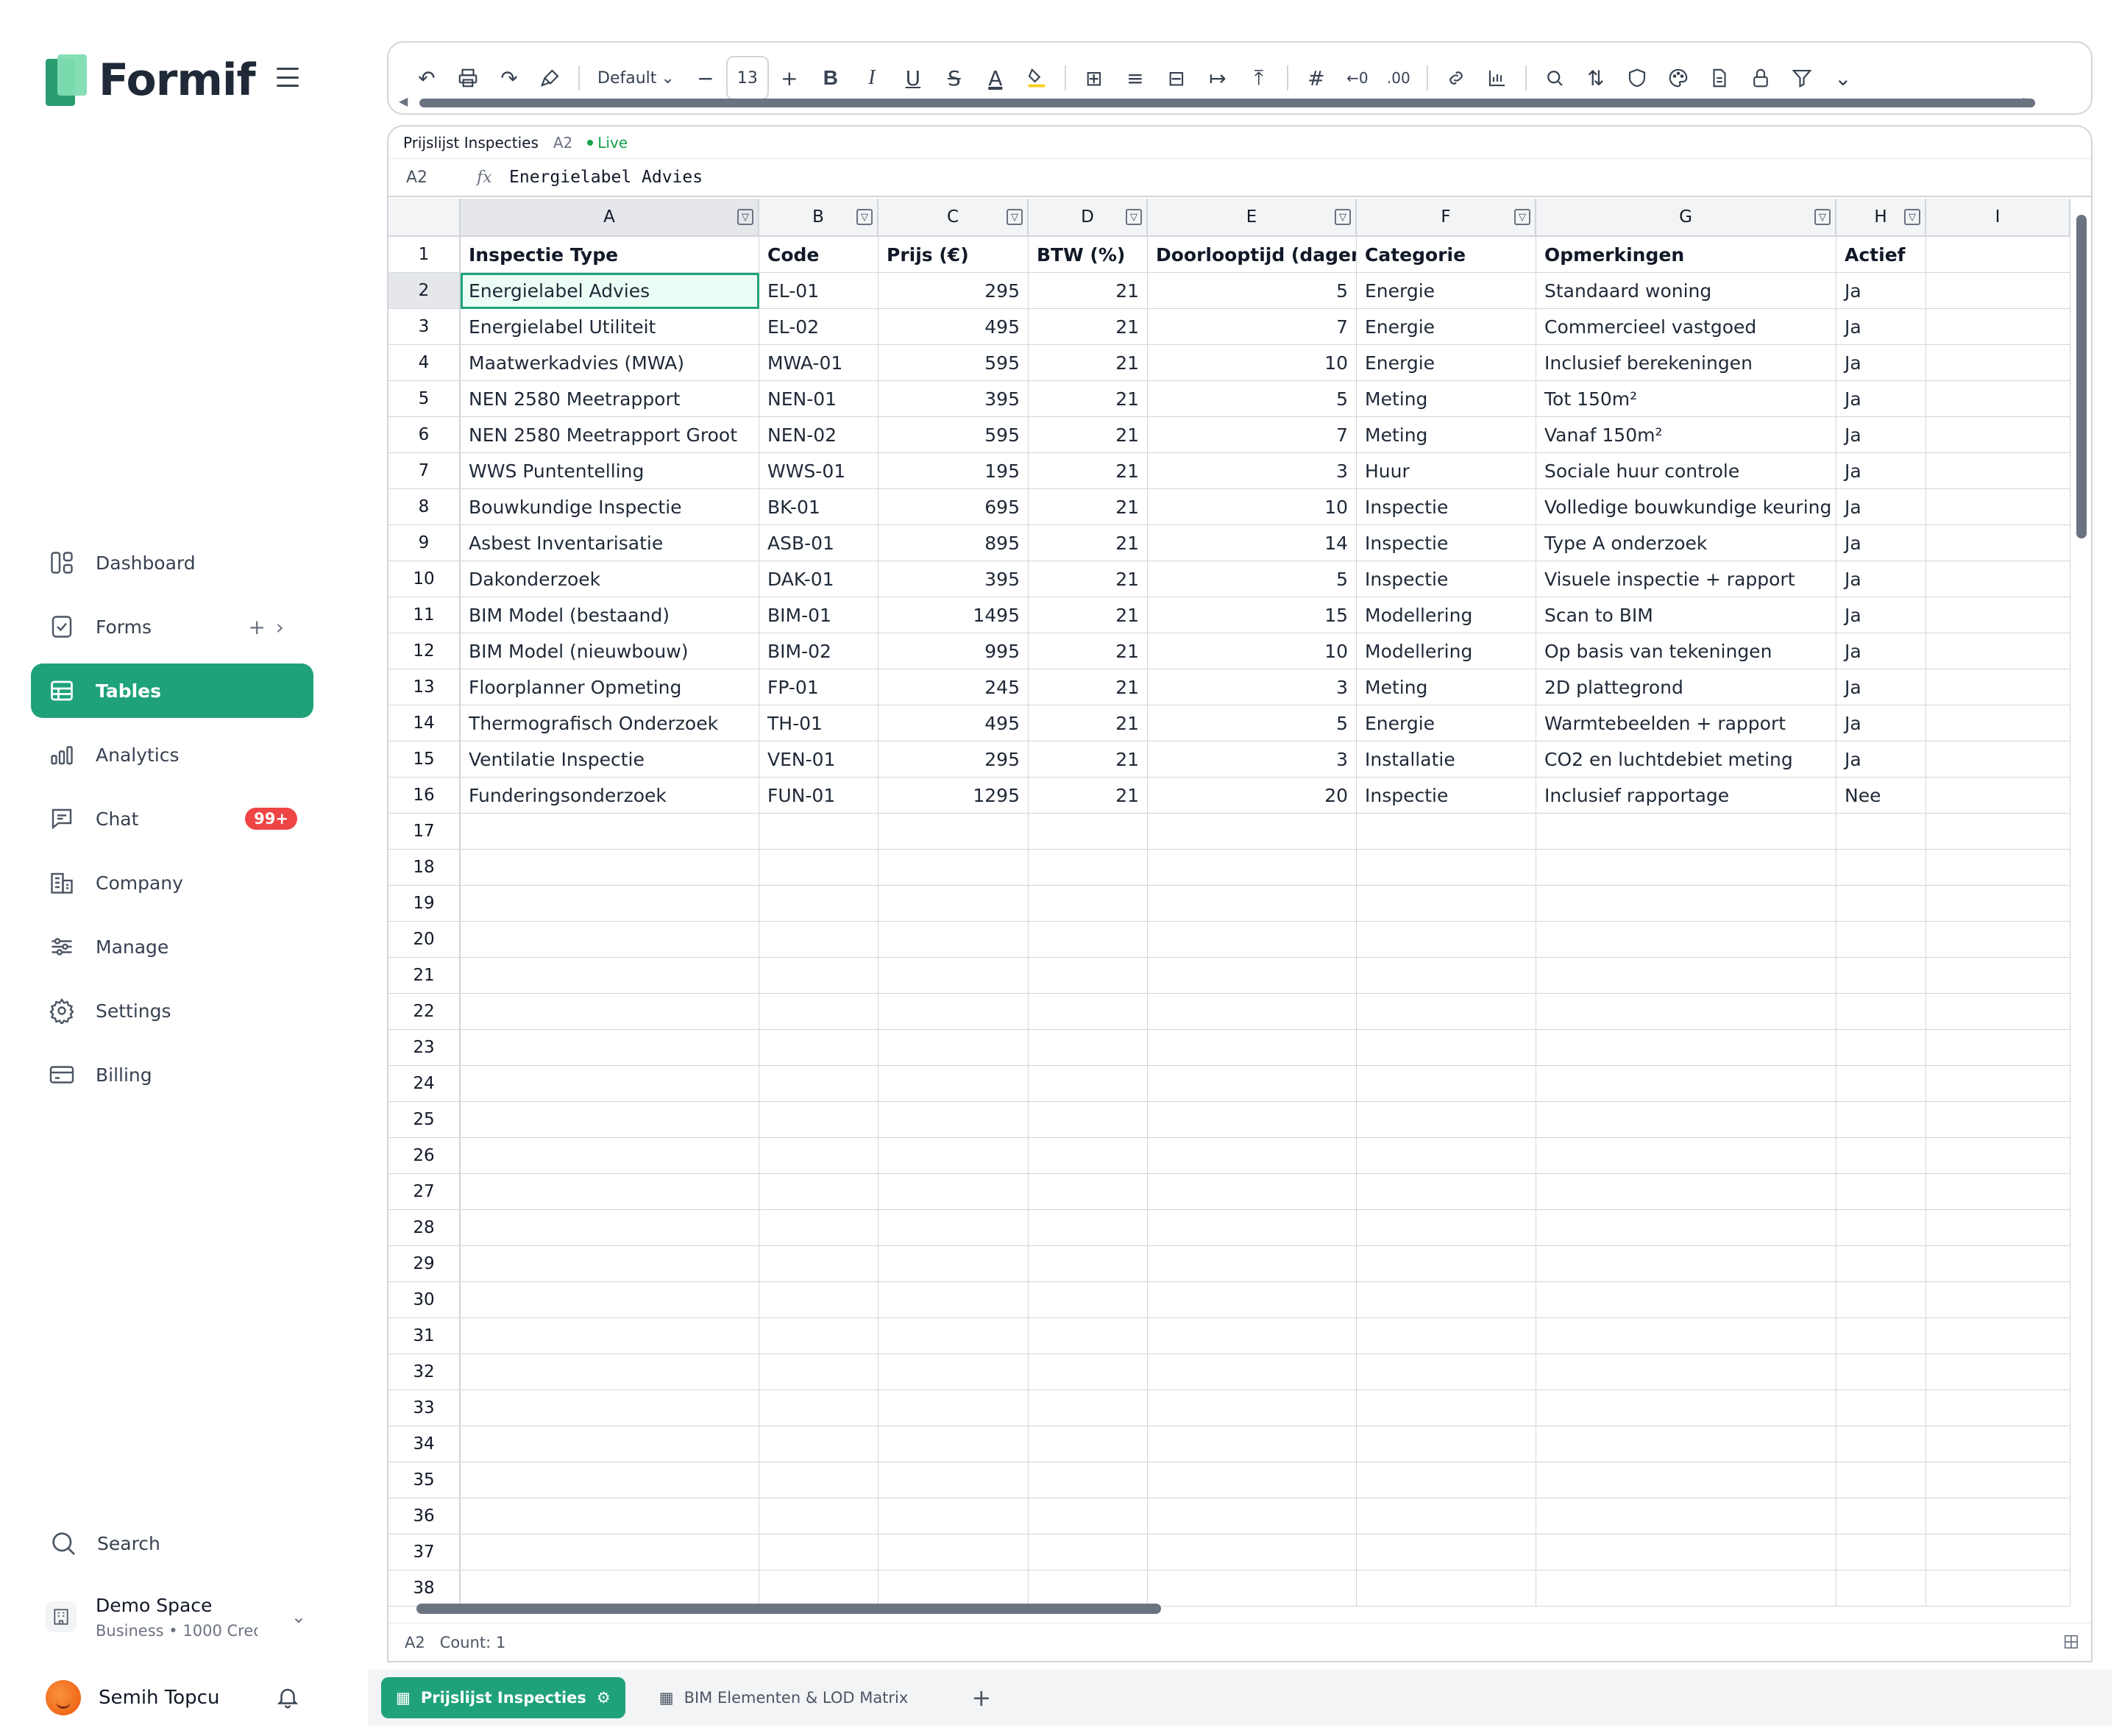  I want to click on search-icon, so click(1554, 78).